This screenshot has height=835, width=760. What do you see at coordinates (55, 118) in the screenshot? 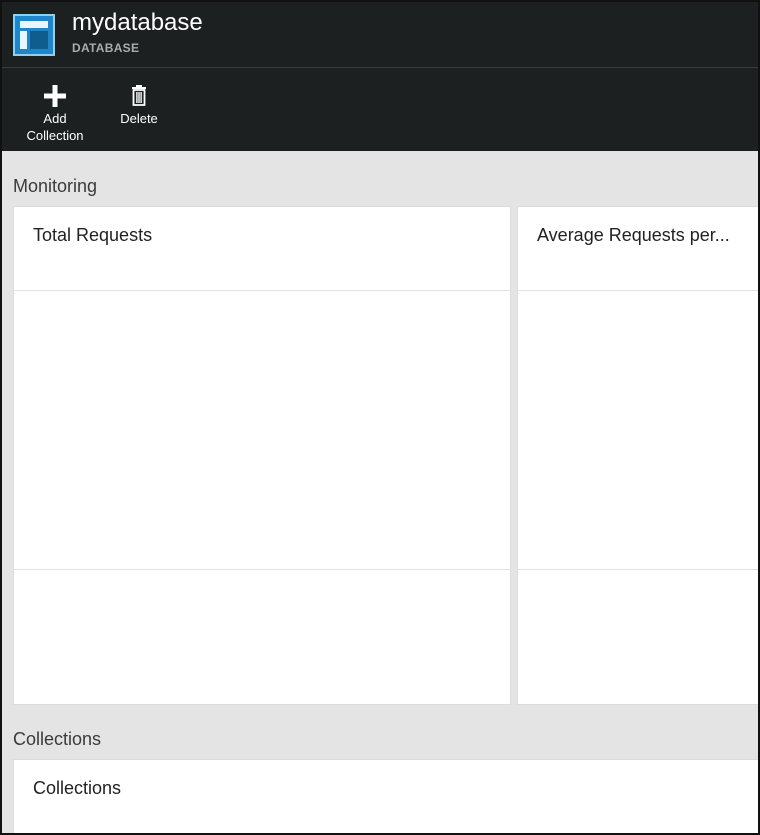
I see `add-collection-label-line1: Add` at bounding box center [55, 118].